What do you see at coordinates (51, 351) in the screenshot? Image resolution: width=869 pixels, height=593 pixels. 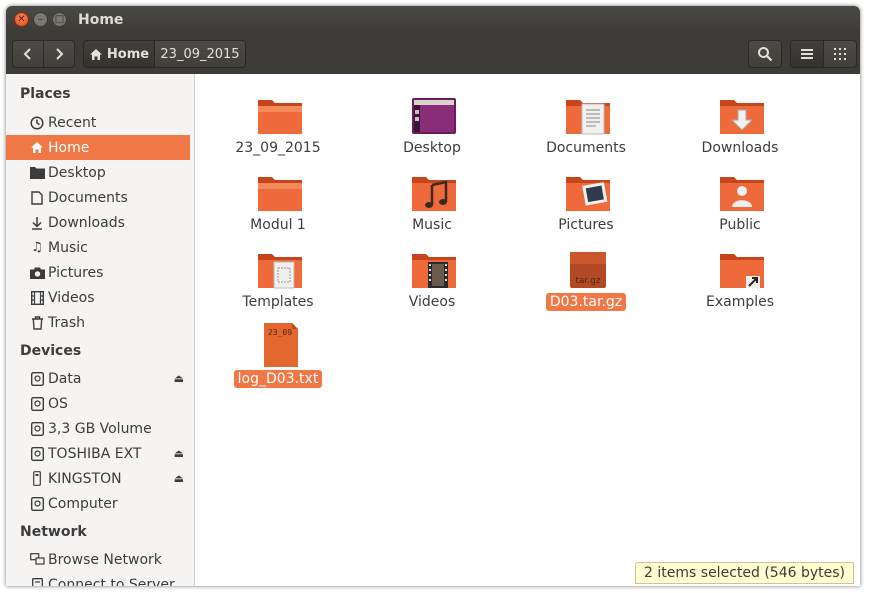 I see `devices-header: Devices` at bounding box center [51, 351].